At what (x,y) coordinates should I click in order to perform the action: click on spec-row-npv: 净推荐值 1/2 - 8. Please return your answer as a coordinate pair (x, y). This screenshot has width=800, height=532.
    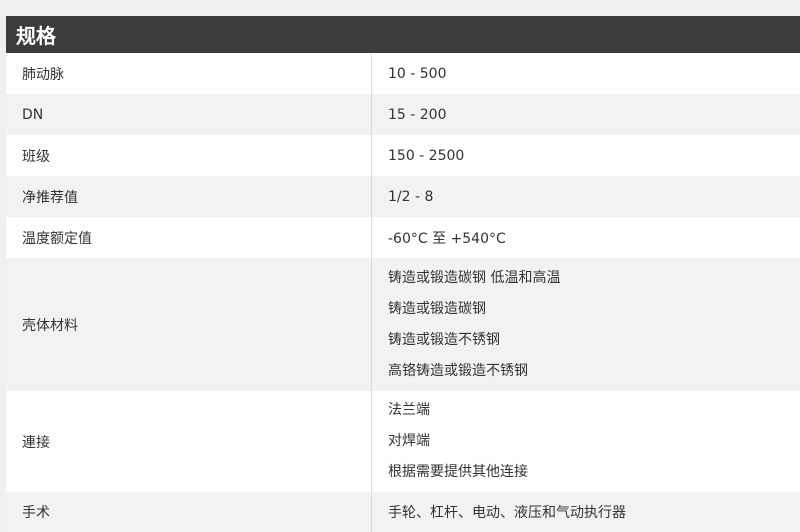
    Looking at the image, I should click on (403, 196).